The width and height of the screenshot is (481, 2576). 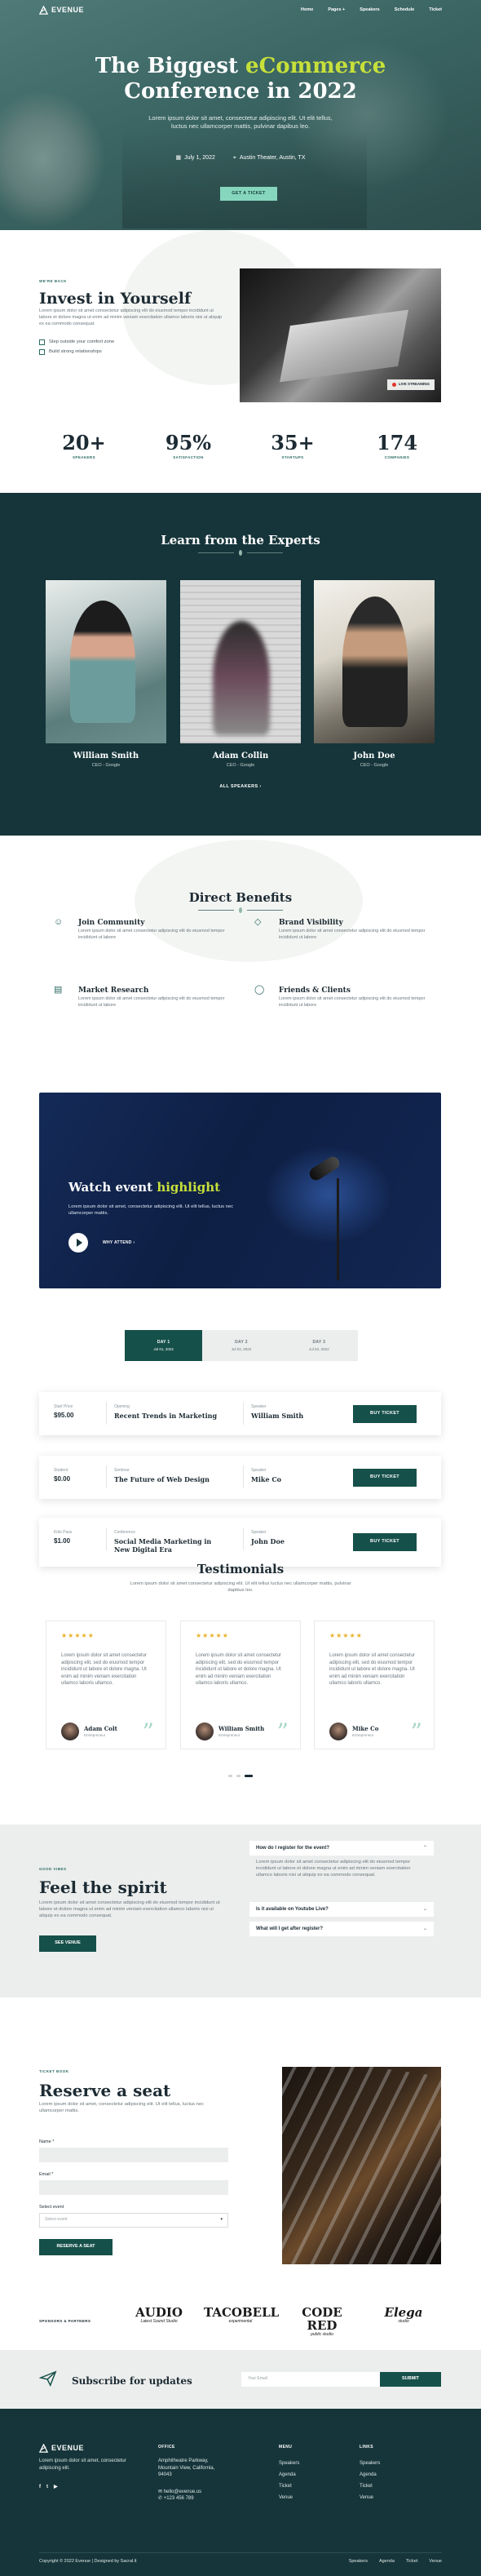 I want to click on sponsor-logo: CODE RED public studio, so click(x=322, y=2321).